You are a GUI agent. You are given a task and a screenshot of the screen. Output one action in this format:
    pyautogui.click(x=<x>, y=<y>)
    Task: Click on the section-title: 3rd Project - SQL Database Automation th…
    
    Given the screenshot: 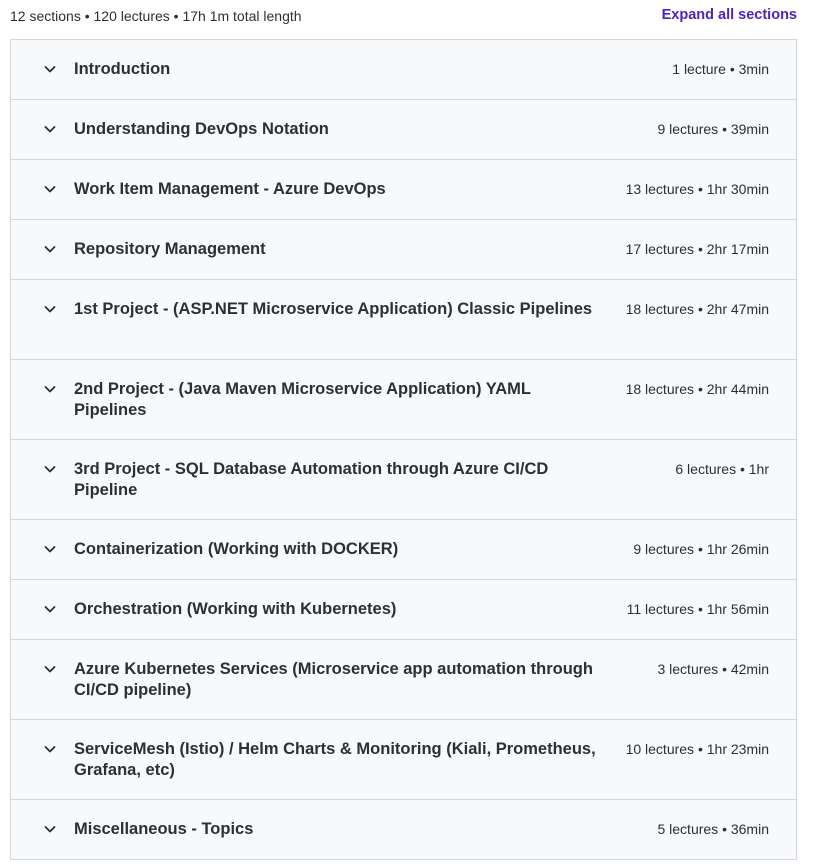 What is the action you would take?
    pyautogui.click(x=311, y=479)
    